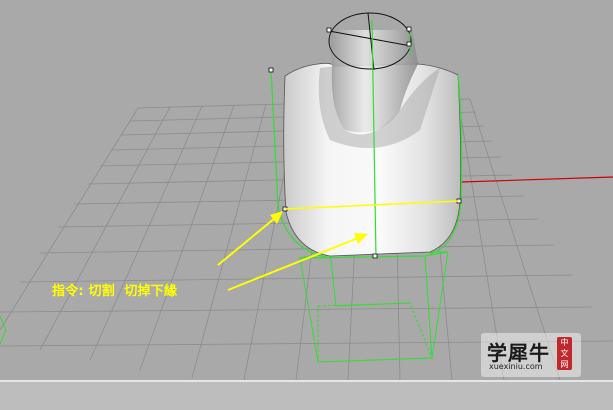  I want to click on axis-marker, so click(3, 330).